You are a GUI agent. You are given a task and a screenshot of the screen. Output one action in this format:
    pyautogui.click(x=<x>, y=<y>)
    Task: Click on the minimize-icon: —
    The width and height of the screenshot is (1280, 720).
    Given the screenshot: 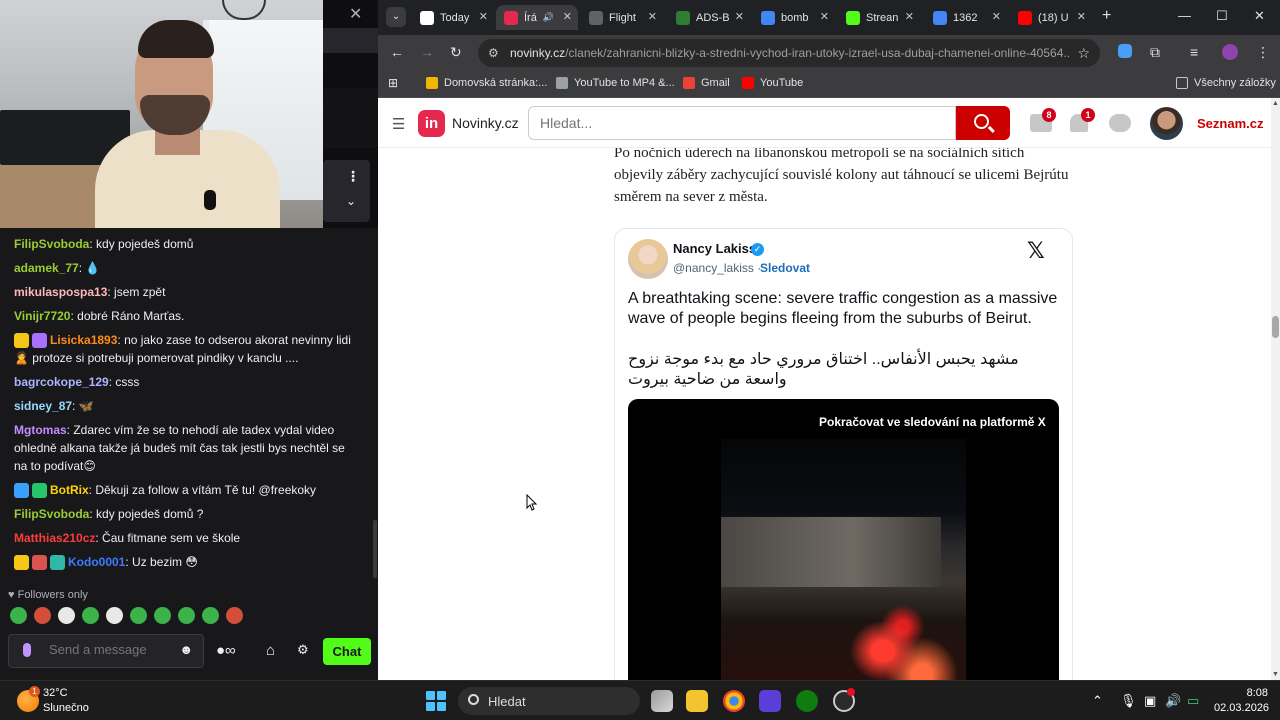 What is the action you would take?
    pyautogui.click(x=1184, y=15)
    